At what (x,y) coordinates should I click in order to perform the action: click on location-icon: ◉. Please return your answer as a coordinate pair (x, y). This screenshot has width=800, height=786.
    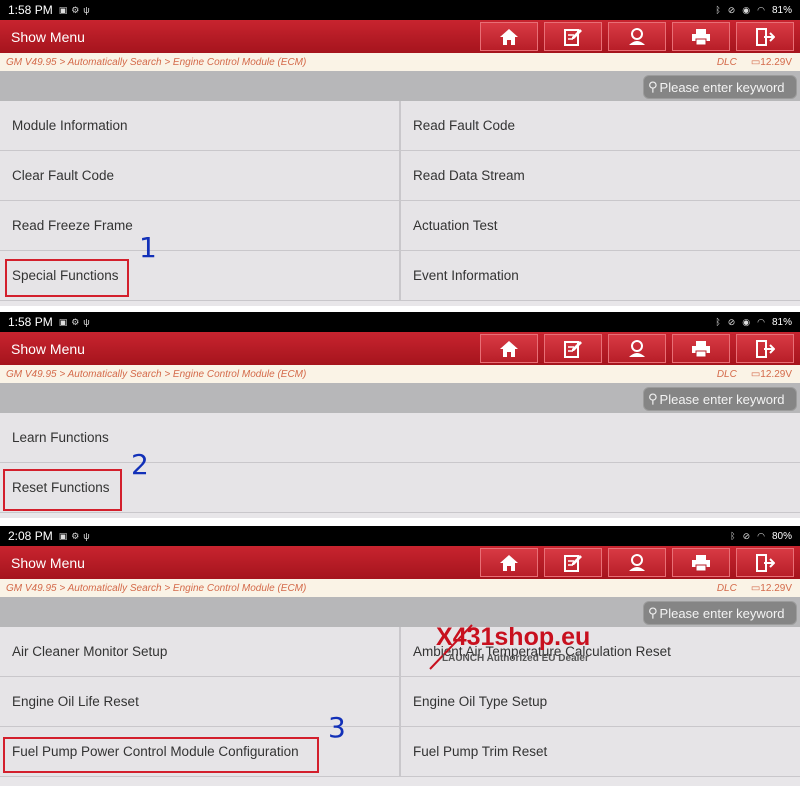
    Looking at the image, I should click on (746, 9).